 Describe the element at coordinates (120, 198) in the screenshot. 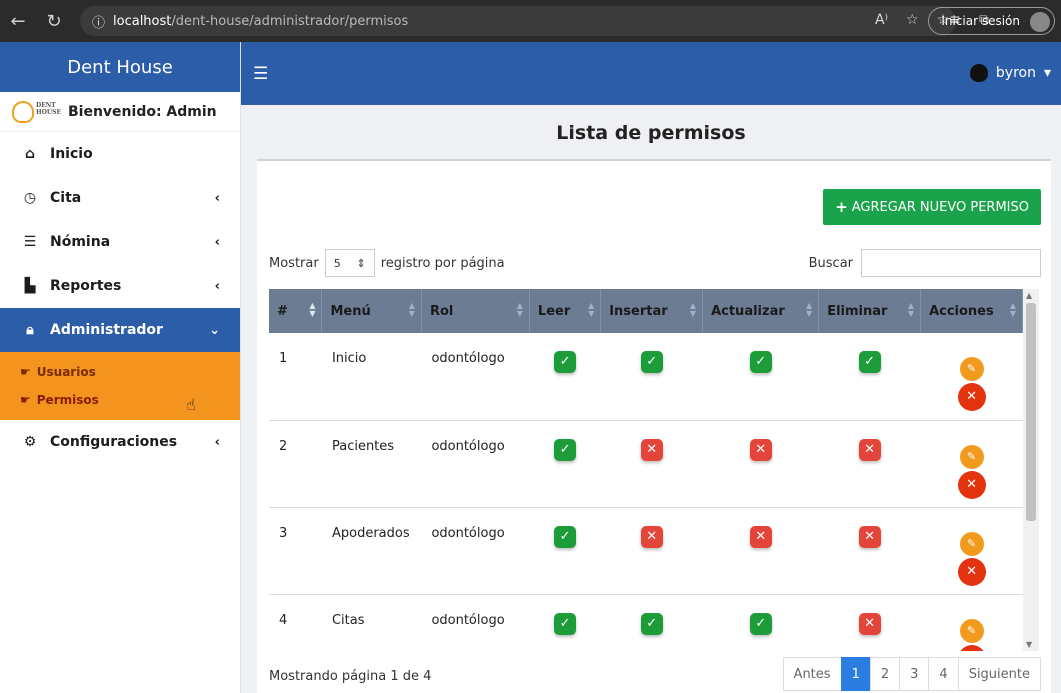

I see `sidebar-item-cita: ◷ Cita ‹` at that location.